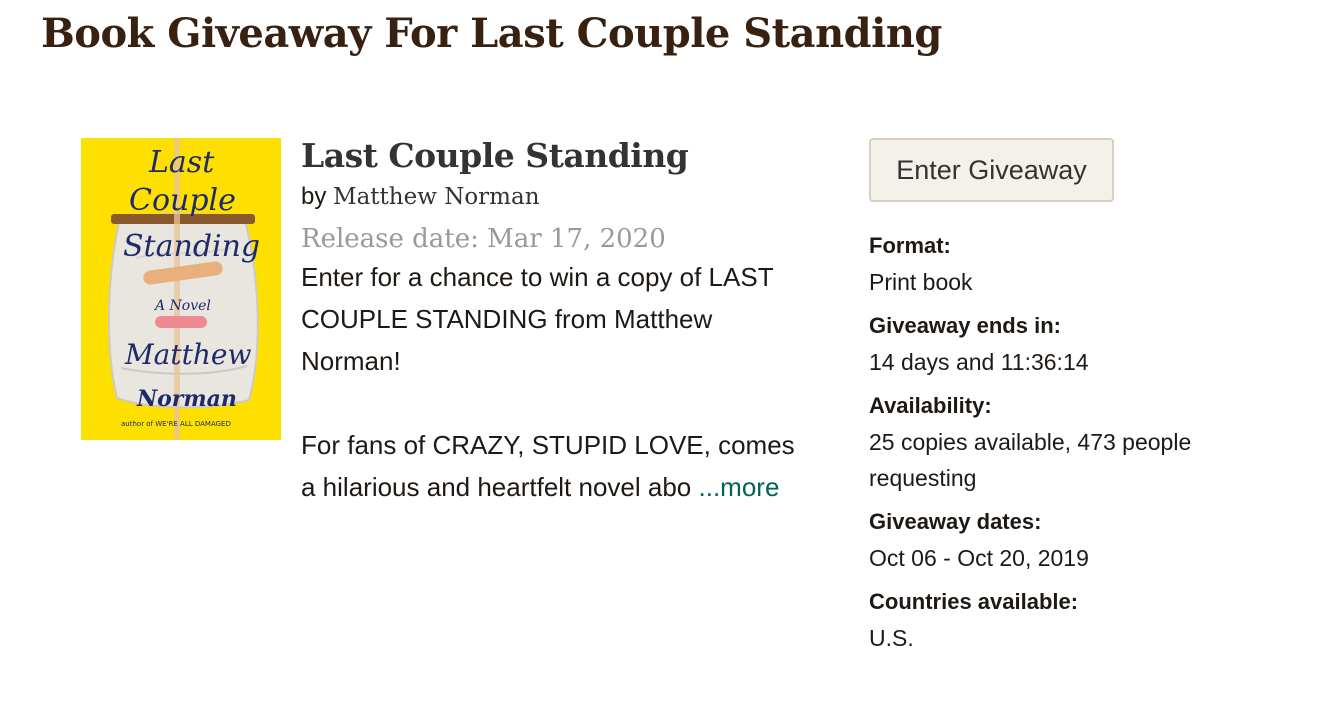 The width and height of the screenshot is (1320, 706). I want to click on by-prefix: by, so click(314, 196).